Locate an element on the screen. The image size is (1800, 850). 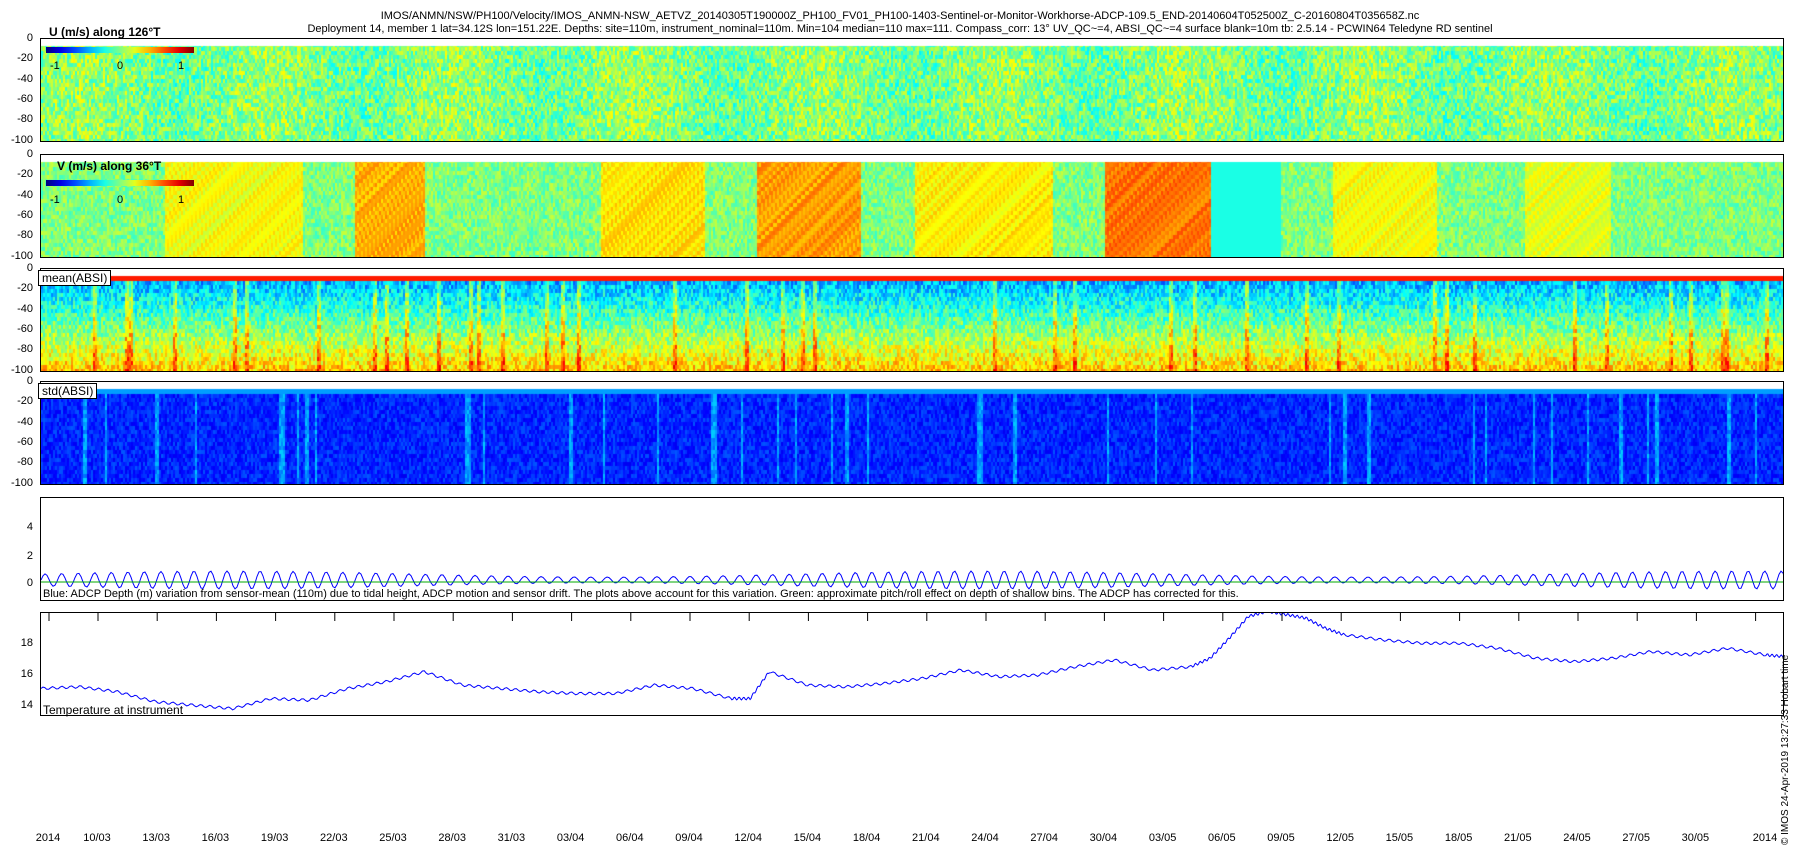
time-tick-label: 06/05 is located at coordinates (1222, 838).